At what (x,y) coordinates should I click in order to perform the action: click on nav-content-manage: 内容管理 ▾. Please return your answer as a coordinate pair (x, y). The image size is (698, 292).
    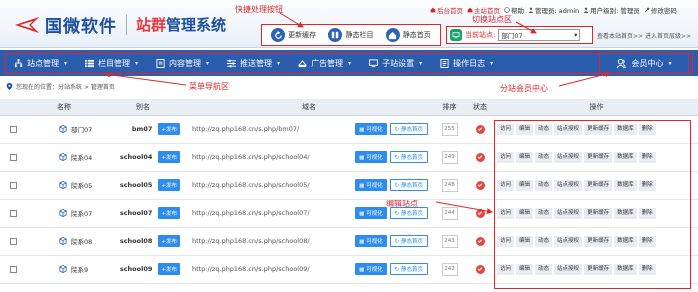
    Looking at the image, I should click on (182, 63).